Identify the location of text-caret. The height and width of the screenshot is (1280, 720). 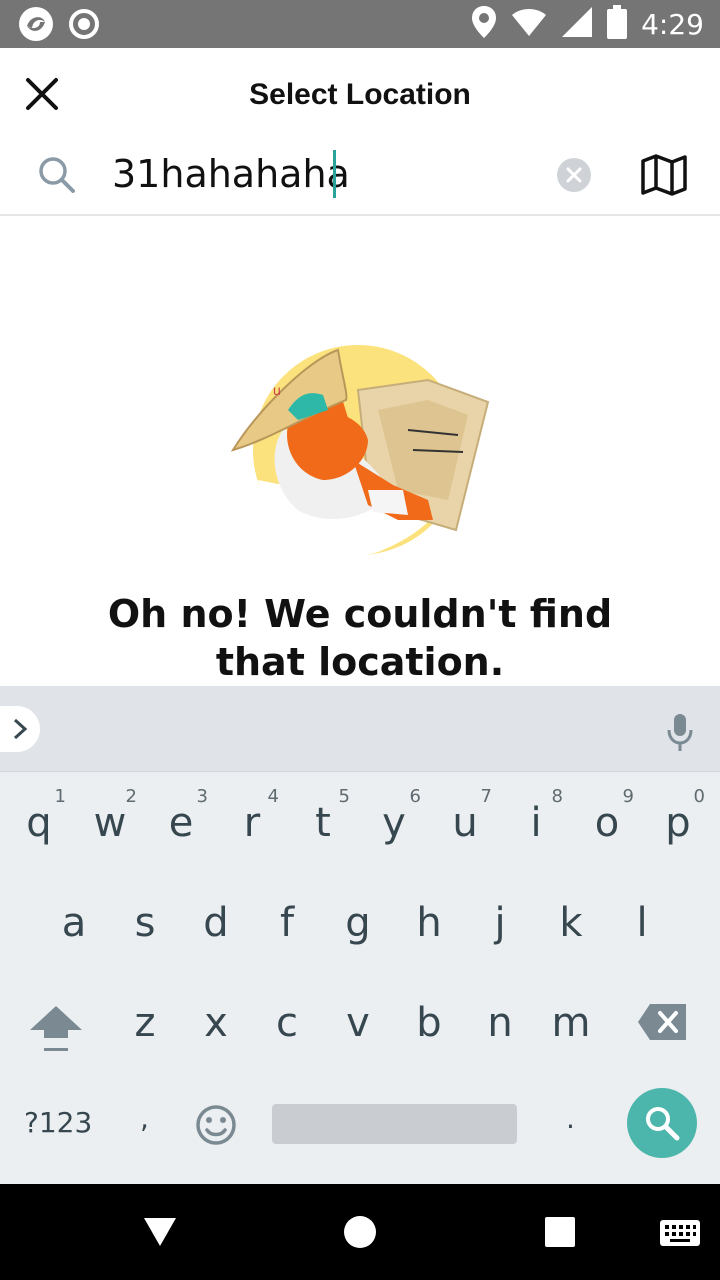
(334, 174).